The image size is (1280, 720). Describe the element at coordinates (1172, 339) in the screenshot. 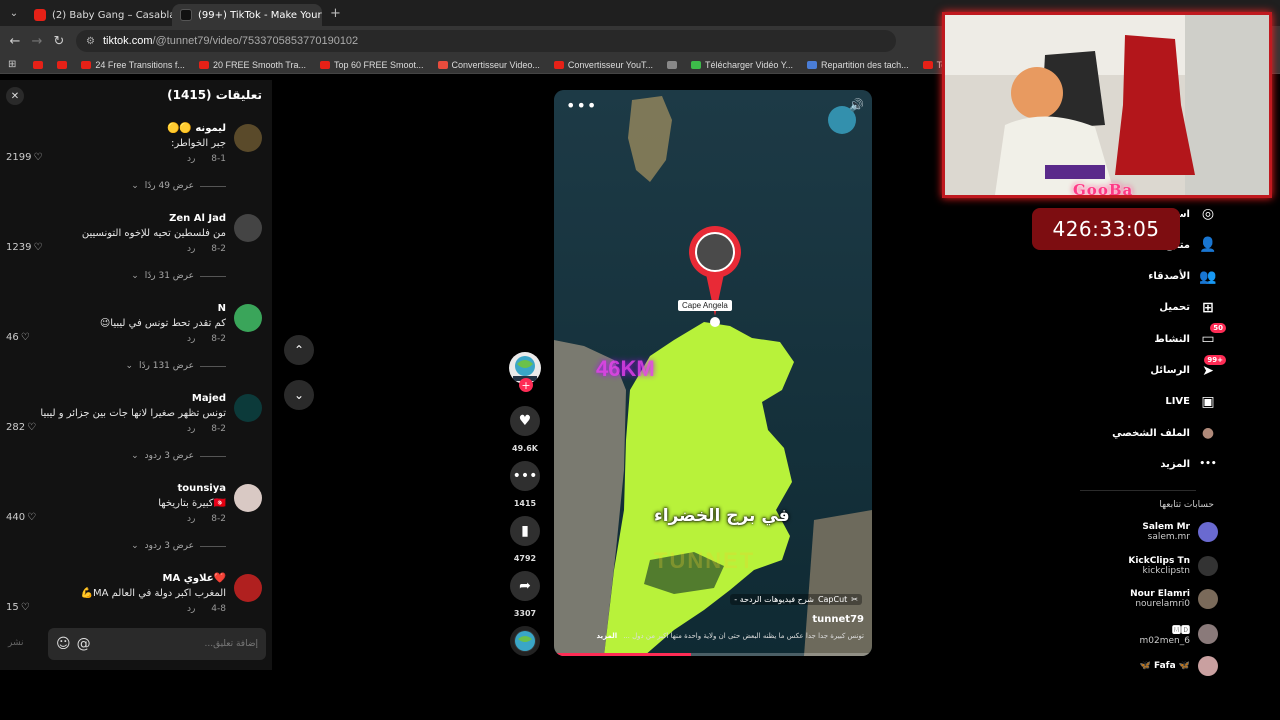

I see `sidebar-label: النشاط` at that location.